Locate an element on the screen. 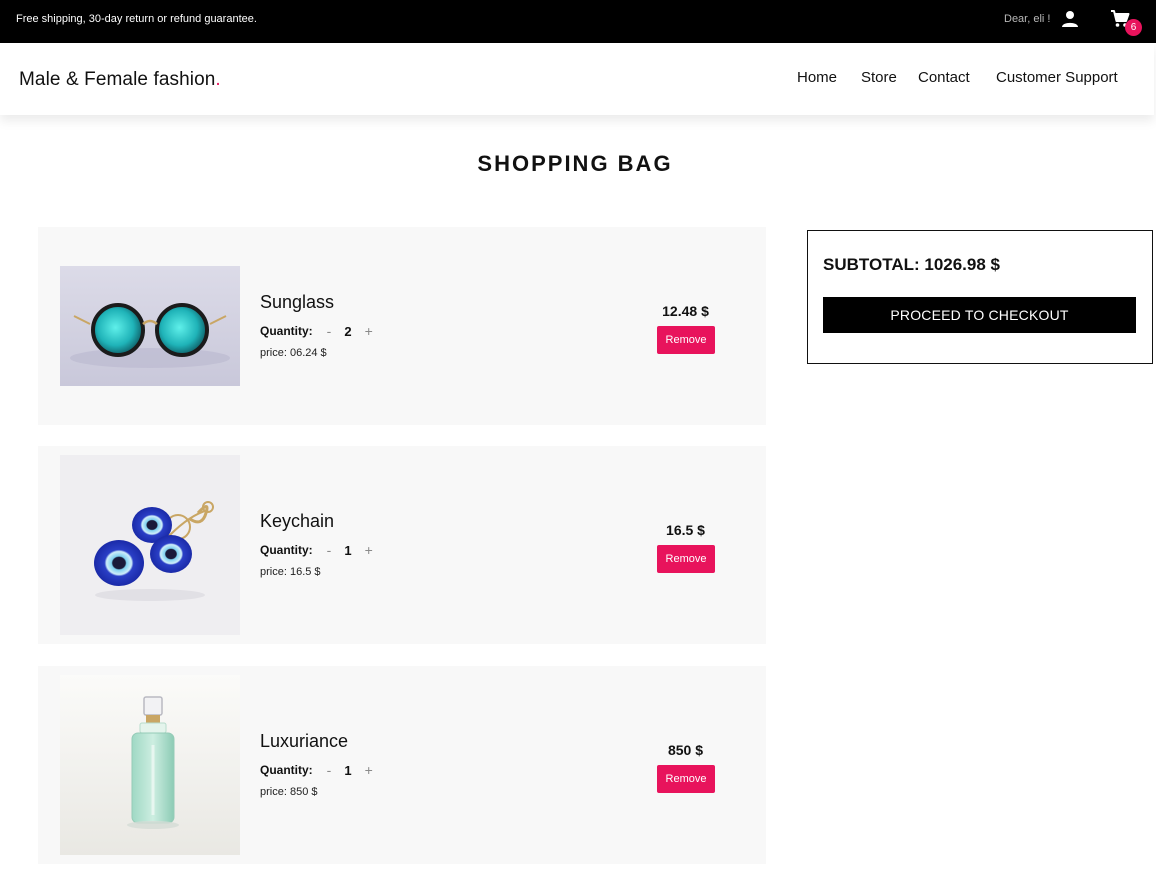 The image size is (1156, 891). page-title: SHOPPING BAG is located at coordinates (575, 163).